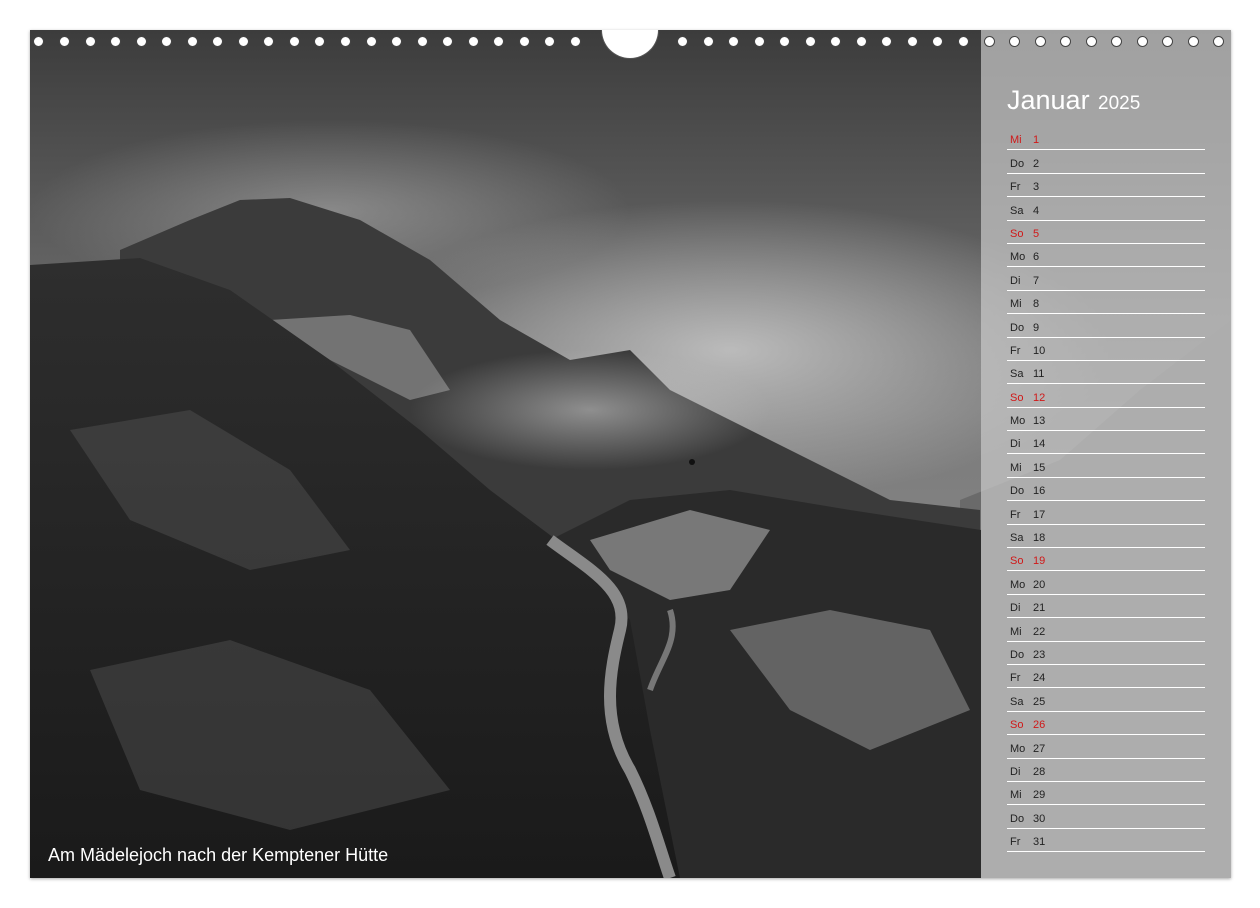 The height and width of the screenshot is (908, 1260). Describe the element at coordinates (1036, 233) in the screenshot. I see `day-number: 5` at that location.